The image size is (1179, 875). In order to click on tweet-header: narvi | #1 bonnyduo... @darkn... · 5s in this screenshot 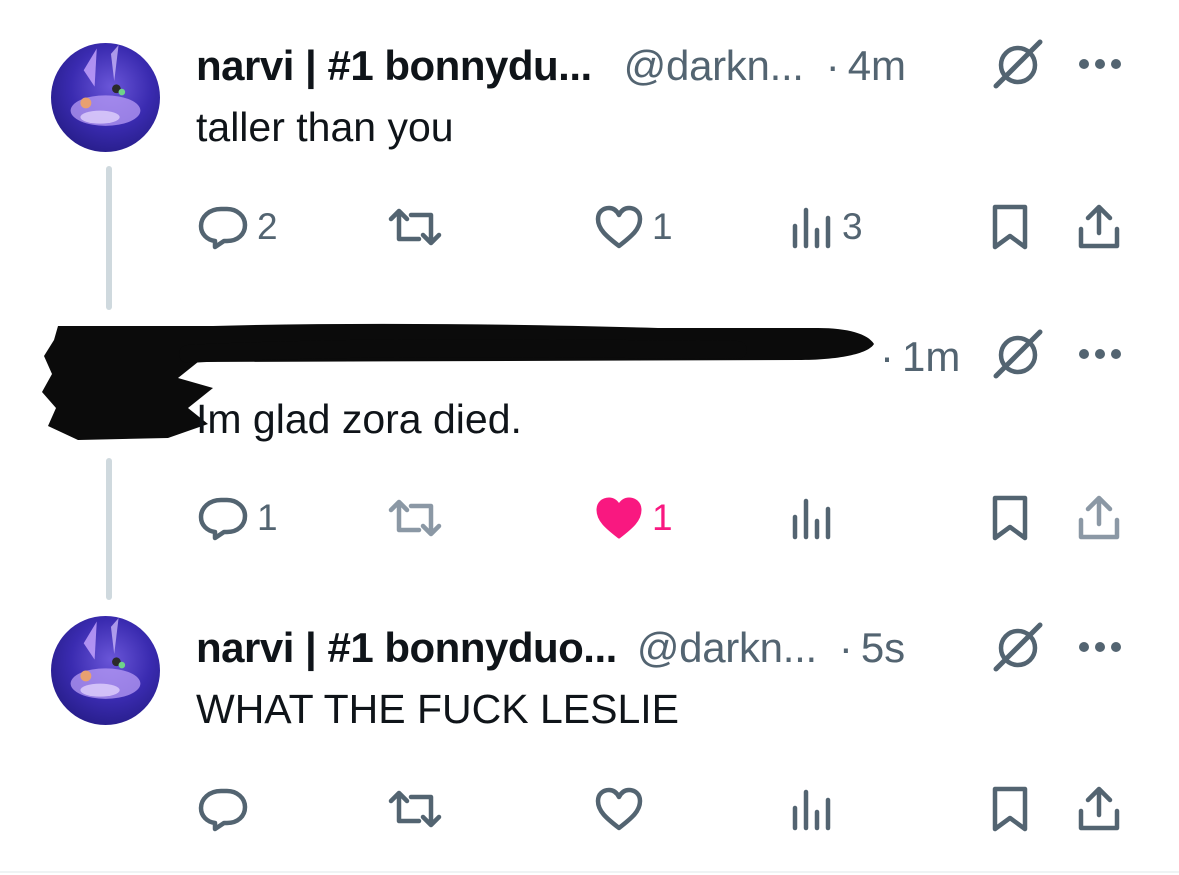, I will do `click(550, 648)`.